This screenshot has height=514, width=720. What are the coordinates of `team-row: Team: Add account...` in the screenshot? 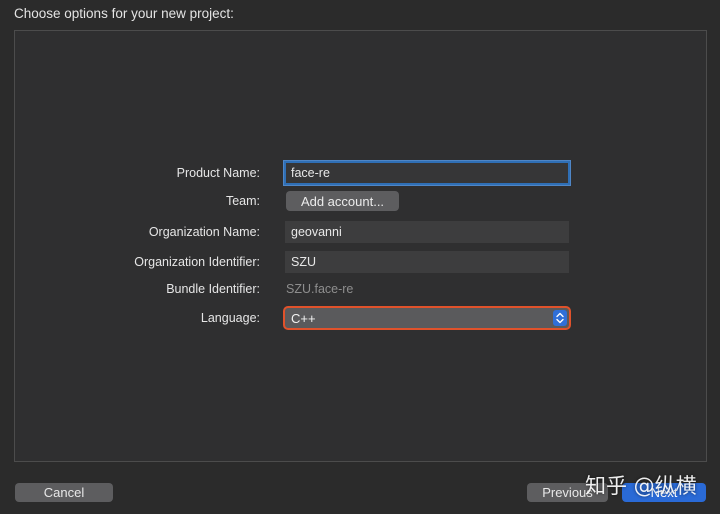 It's located at (360, 201).